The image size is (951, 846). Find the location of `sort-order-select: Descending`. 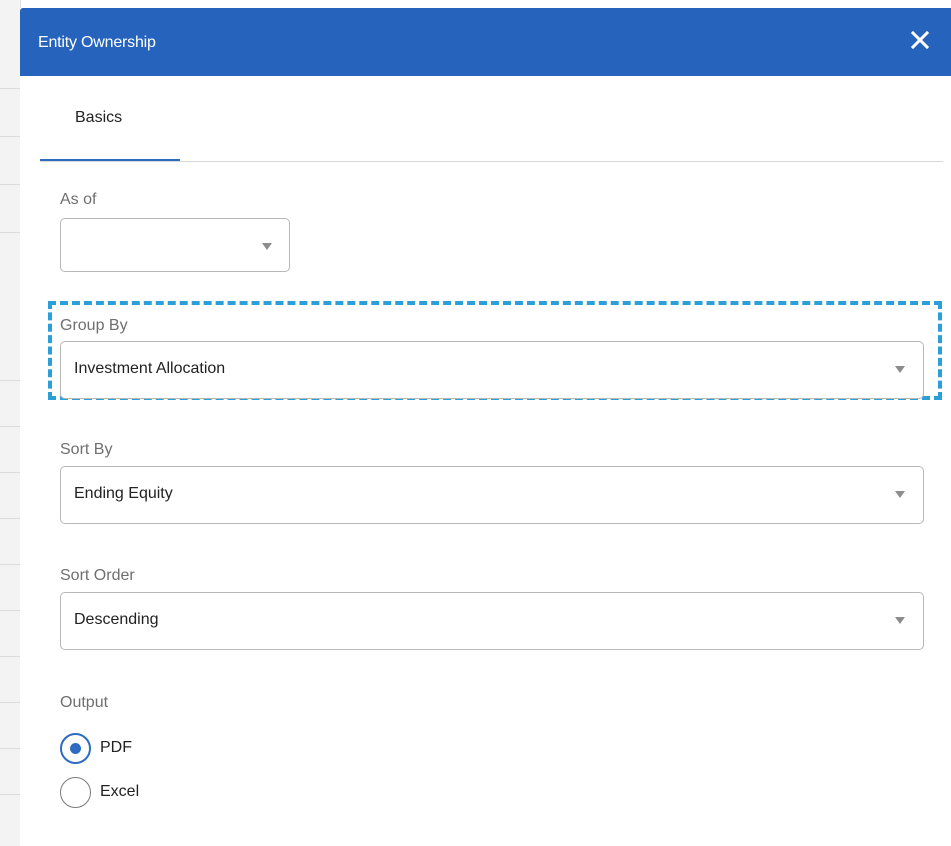

sort-order-select: Descending is located at coordinates (492, 621).